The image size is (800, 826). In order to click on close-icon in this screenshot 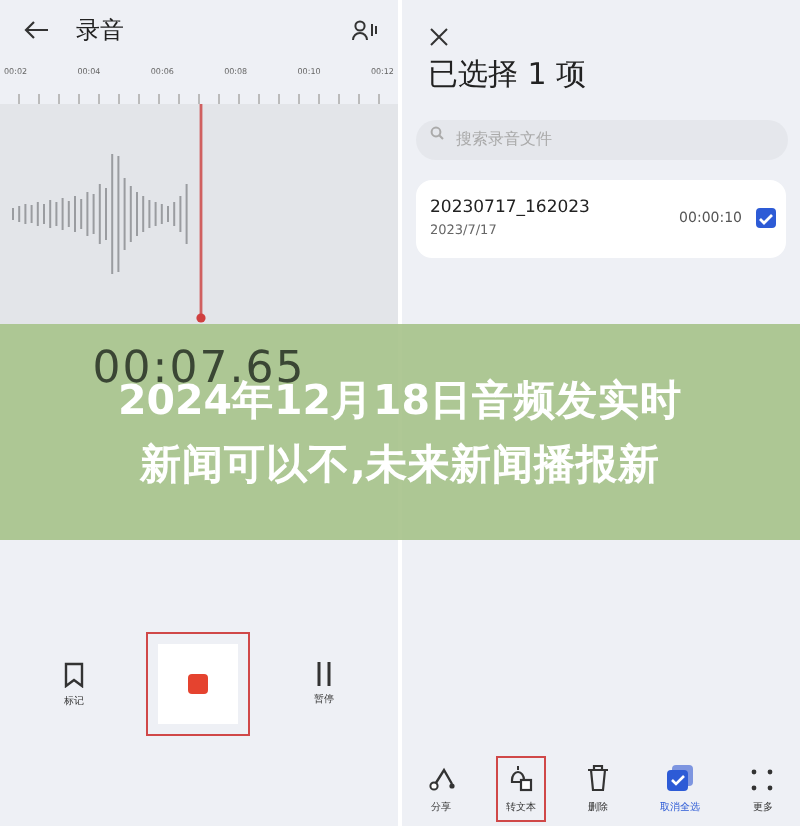, I will do `click(439, 37)`.